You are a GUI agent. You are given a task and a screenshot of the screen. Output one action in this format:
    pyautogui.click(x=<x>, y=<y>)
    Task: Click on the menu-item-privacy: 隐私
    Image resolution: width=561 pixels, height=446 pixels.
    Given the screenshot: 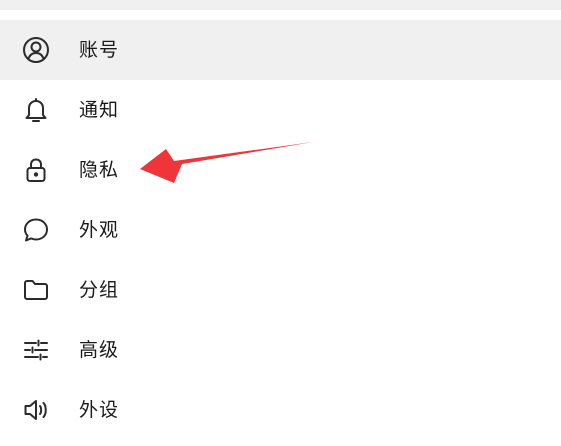 What is the action you would take?
    pyautogui.click(x=280, y=170)
    